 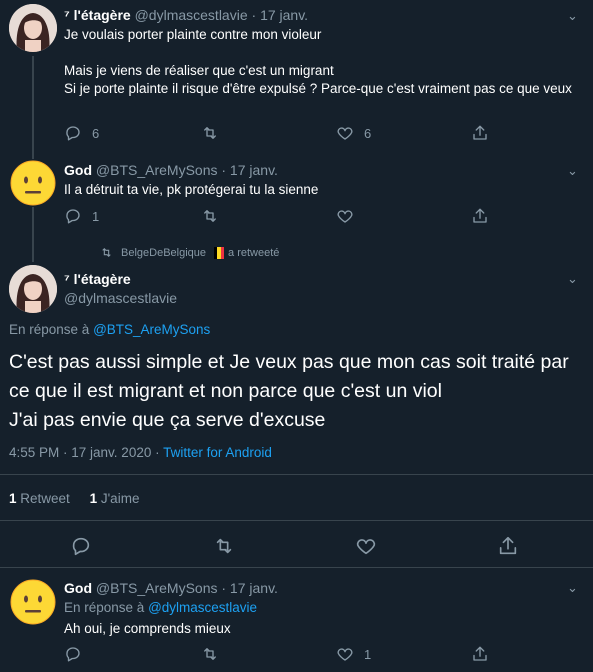 What do you see at coordinates (217, 452) in the screenshot?
I see `source-link: Twitter for Android` at bounding box center [217, 452].